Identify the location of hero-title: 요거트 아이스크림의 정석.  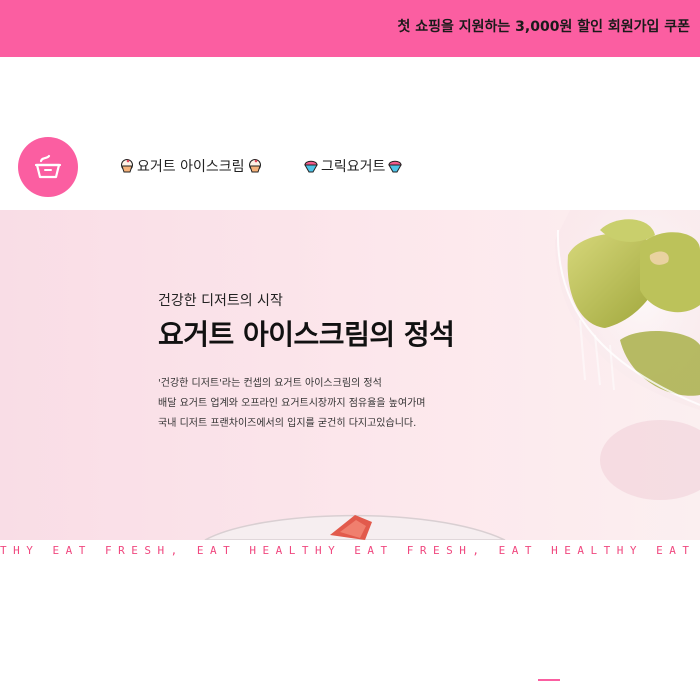
(306, 334).